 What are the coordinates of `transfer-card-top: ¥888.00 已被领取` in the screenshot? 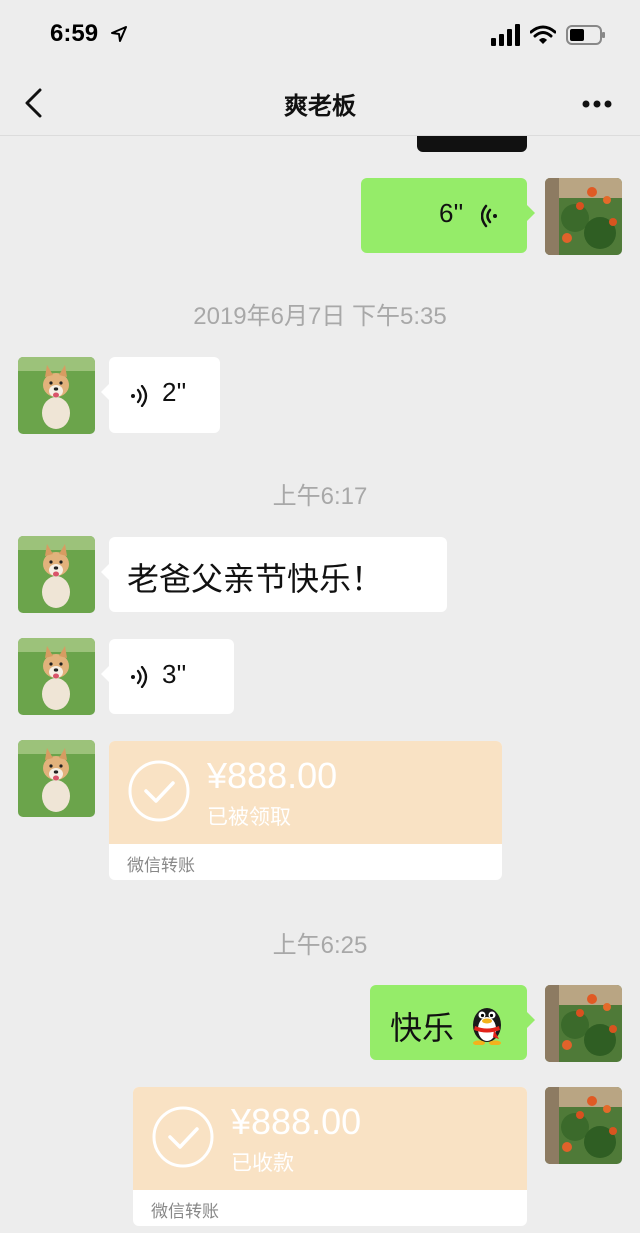 It's located at (305, 792).